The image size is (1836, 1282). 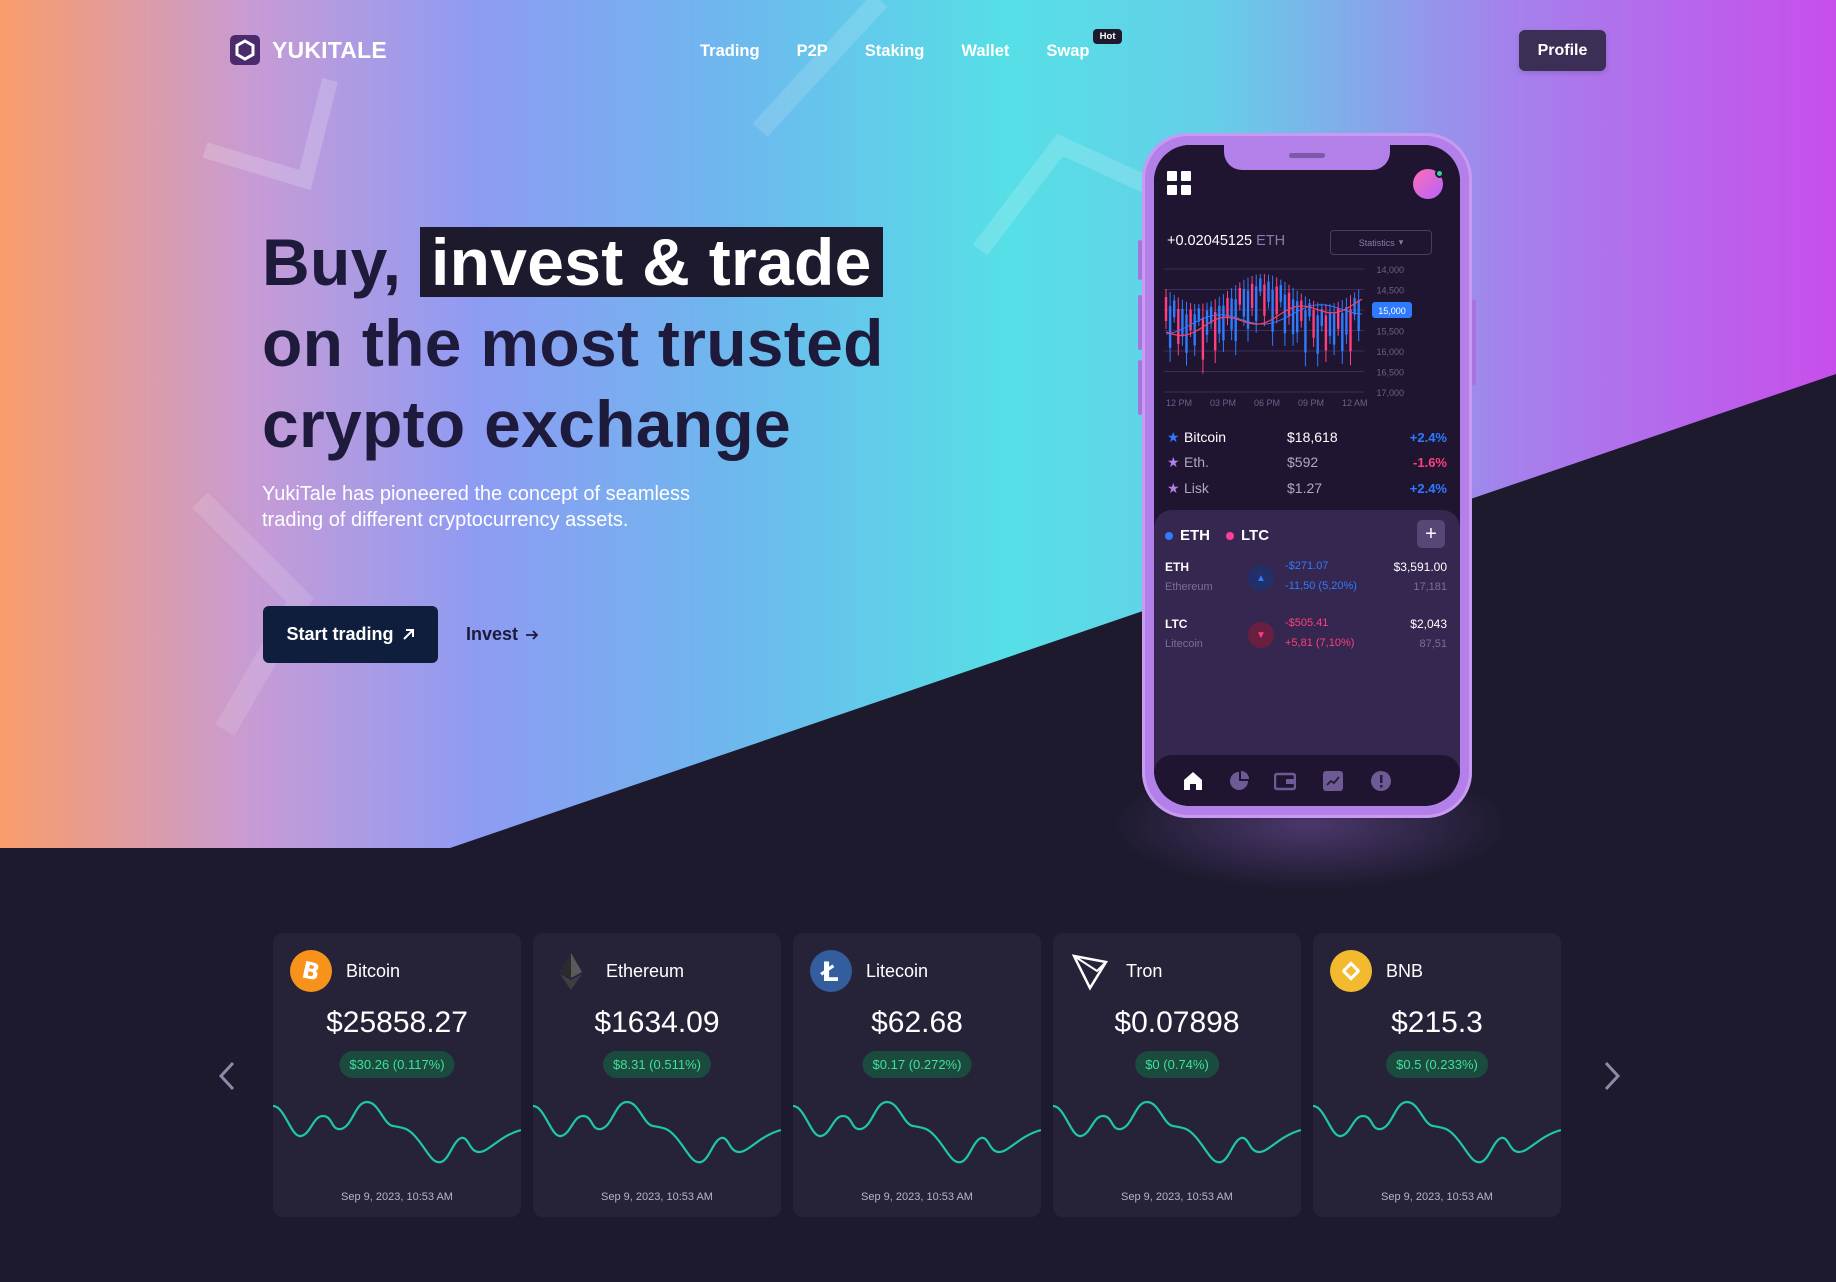 What do you see at coordinates (651, 262) in the screenshot?
I see `headline-highlight: invest & trade` at bounding box center [651, 262].